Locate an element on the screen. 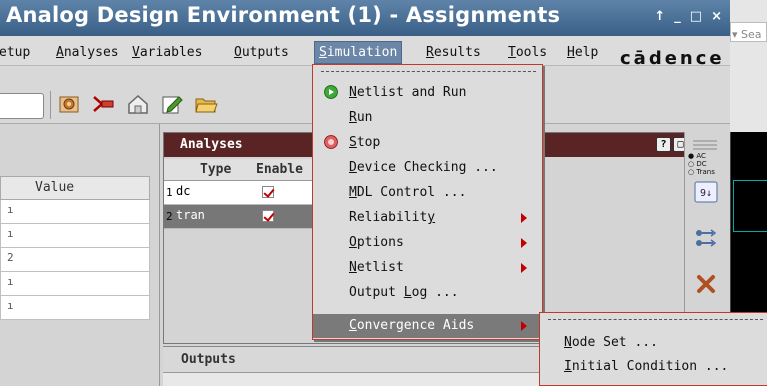 The image size is (767, 386). radio-ac: ● AC is located at coordinates (701, 156).